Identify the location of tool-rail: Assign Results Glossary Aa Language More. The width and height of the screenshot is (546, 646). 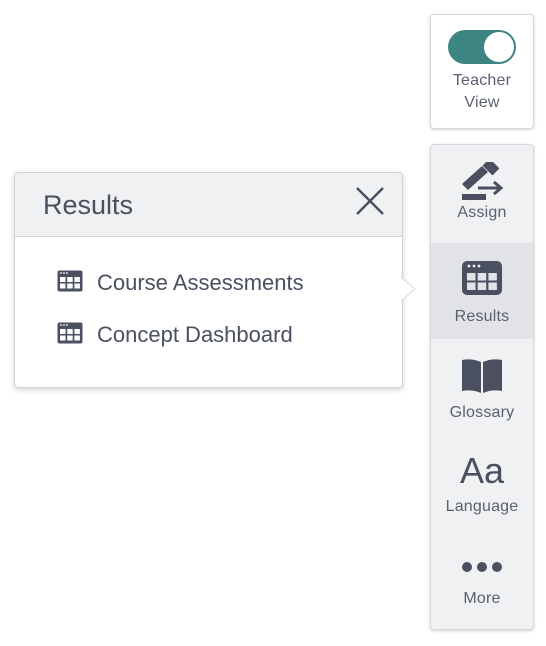
(482, 387).